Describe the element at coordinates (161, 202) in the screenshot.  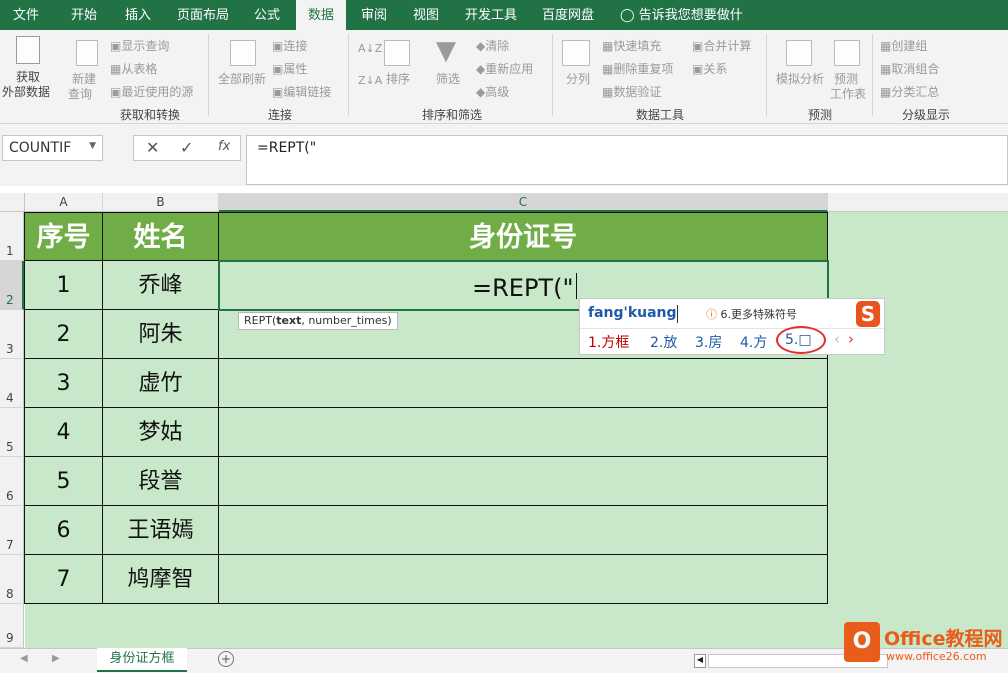
I see `column-header-b: B` at that location.